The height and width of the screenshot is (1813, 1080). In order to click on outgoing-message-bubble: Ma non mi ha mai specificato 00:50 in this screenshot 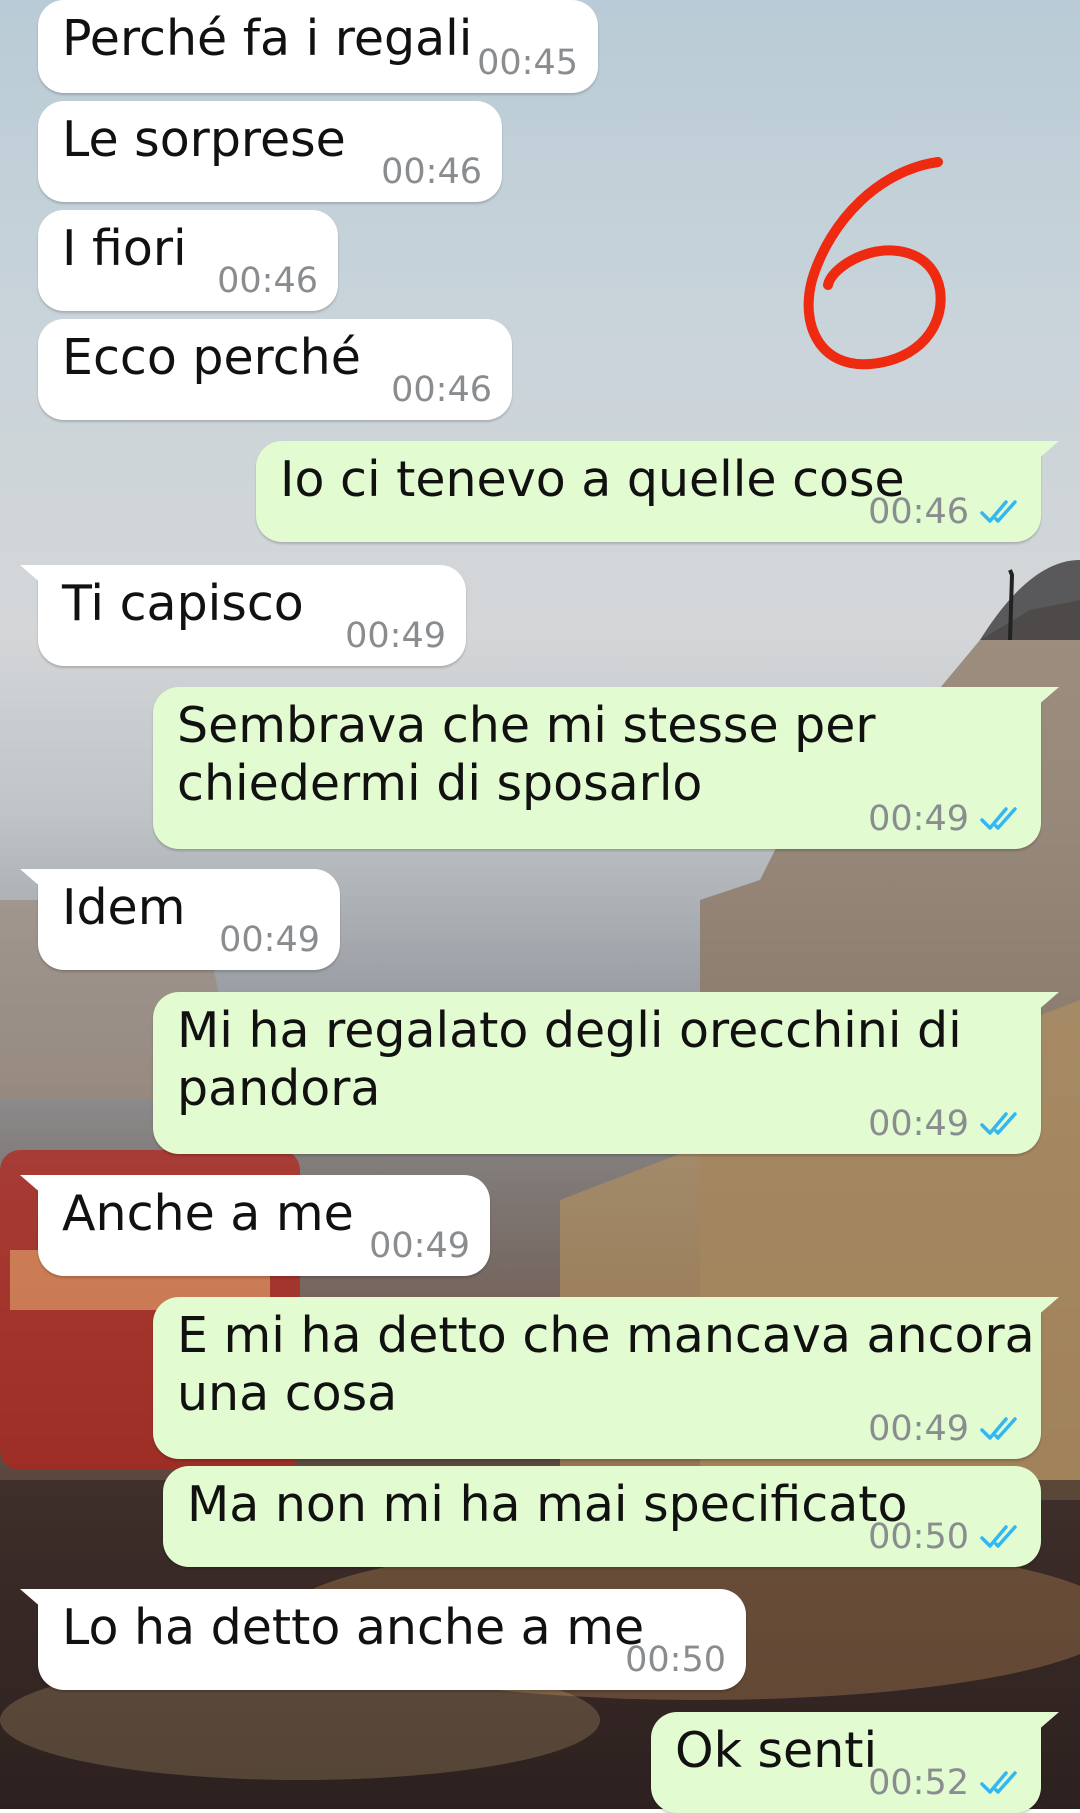, I will do `click(602, 1516)`.